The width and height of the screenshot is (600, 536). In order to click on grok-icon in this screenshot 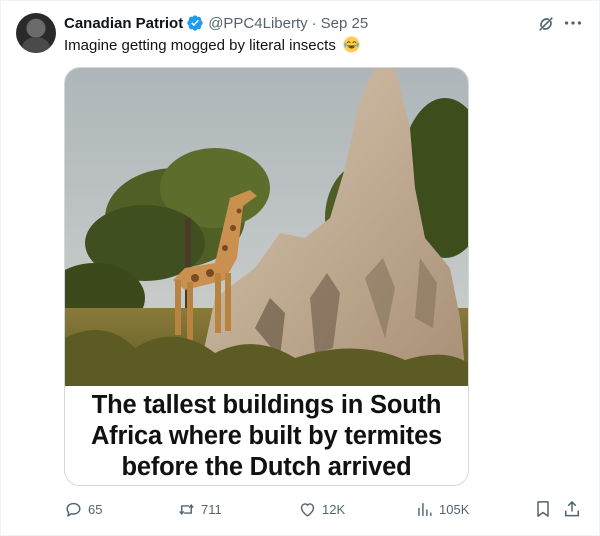, I will do `click(546, 24)`.